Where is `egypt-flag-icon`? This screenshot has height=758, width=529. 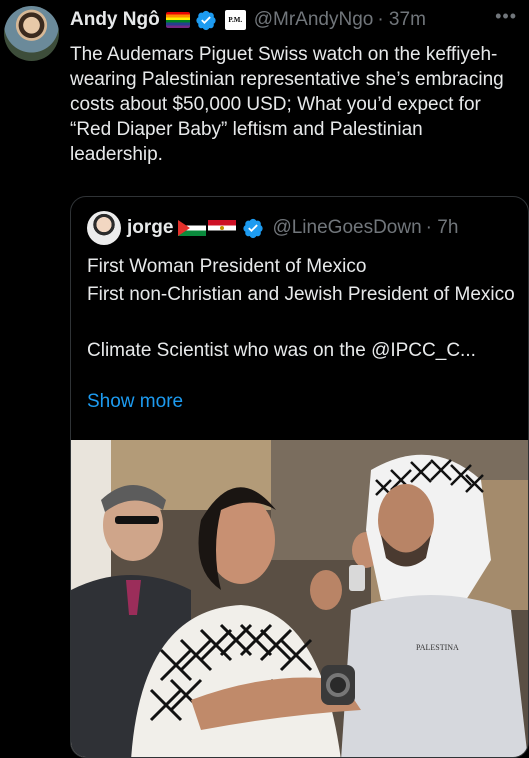
egypt-flag-icon is located at coordinates (222, 228).